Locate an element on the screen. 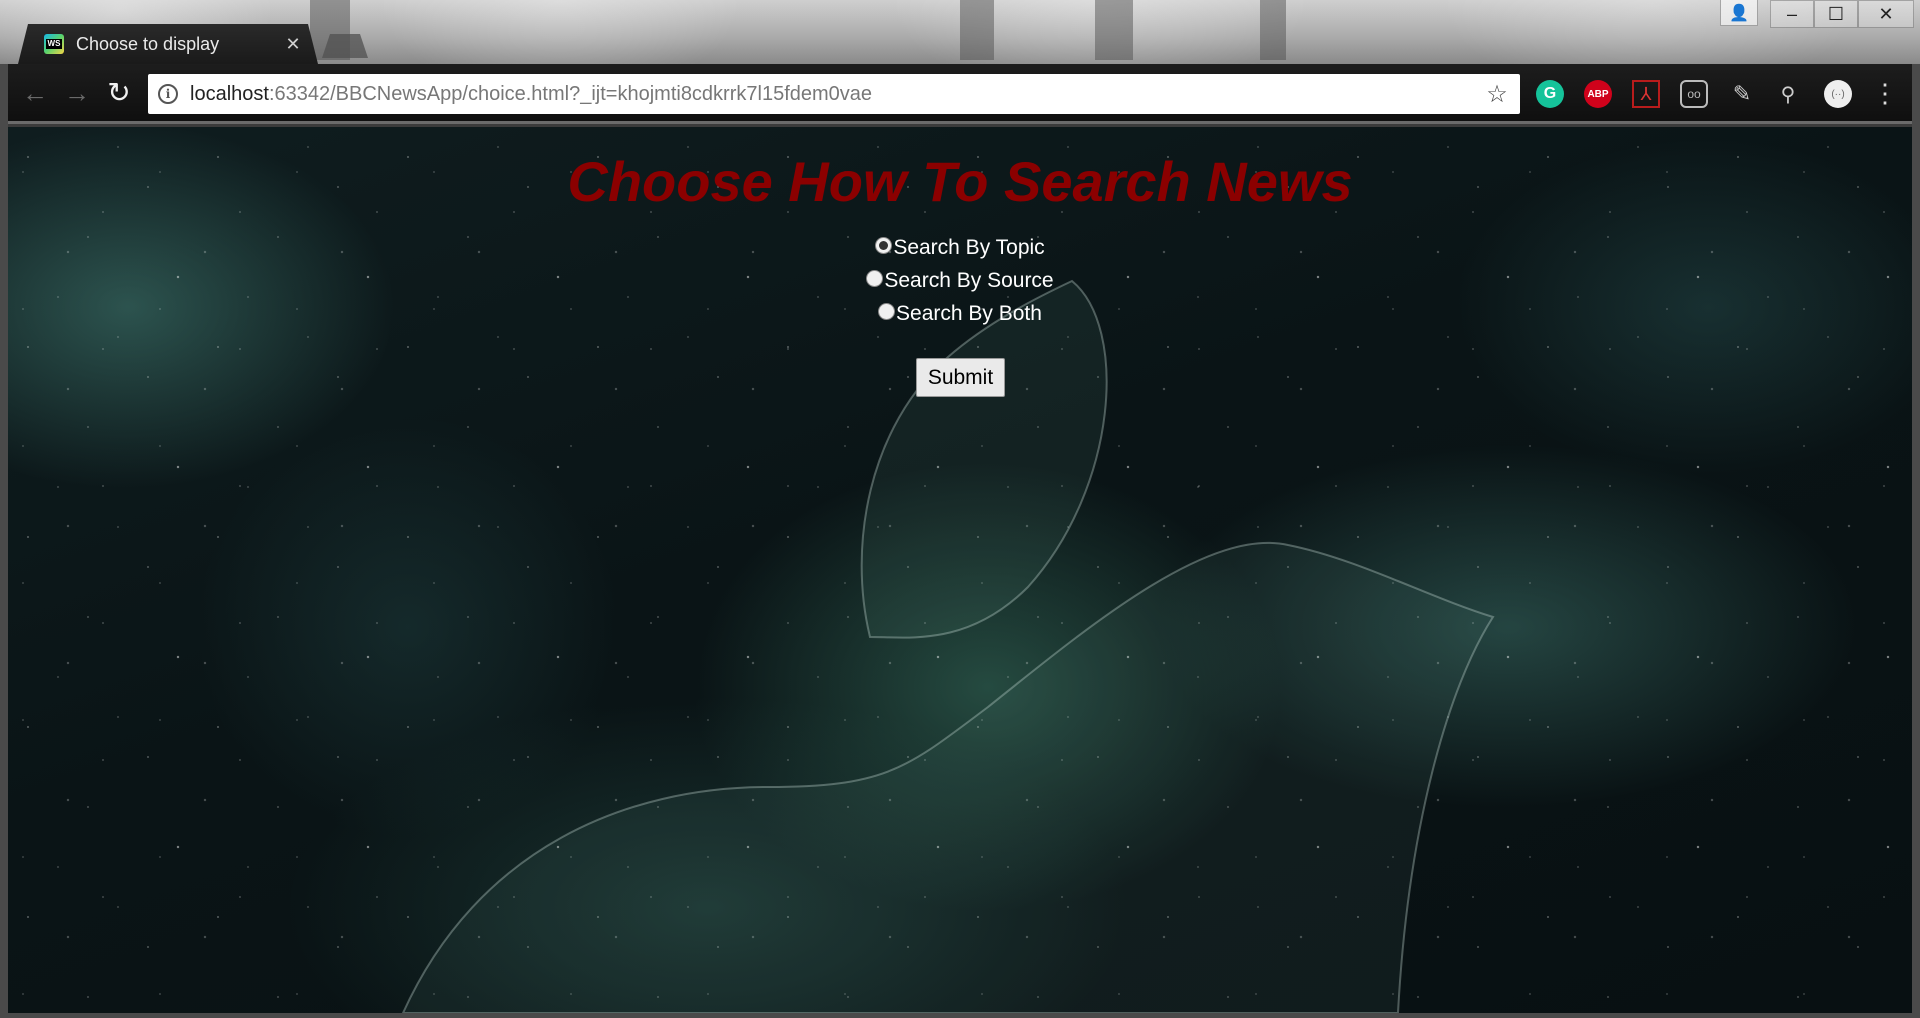 The image size is (1920, 1018). option-label: Search By Source is located at coordinates (969, 280).